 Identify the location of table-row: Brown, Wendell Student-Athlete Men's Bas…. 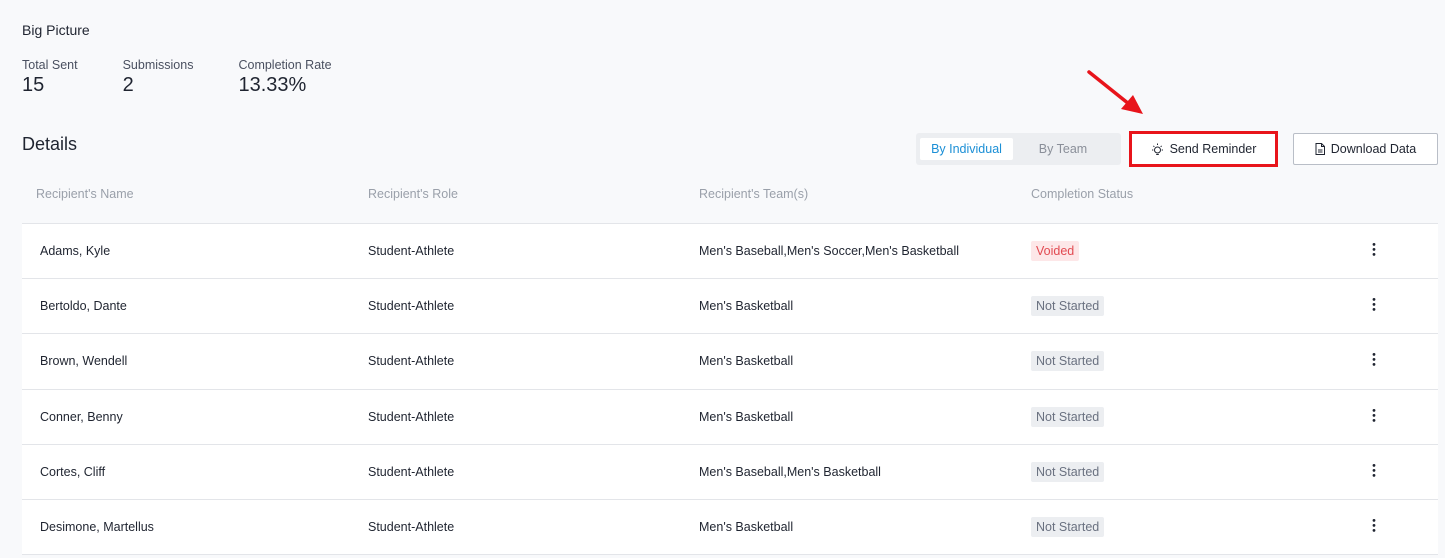
(730, 362).